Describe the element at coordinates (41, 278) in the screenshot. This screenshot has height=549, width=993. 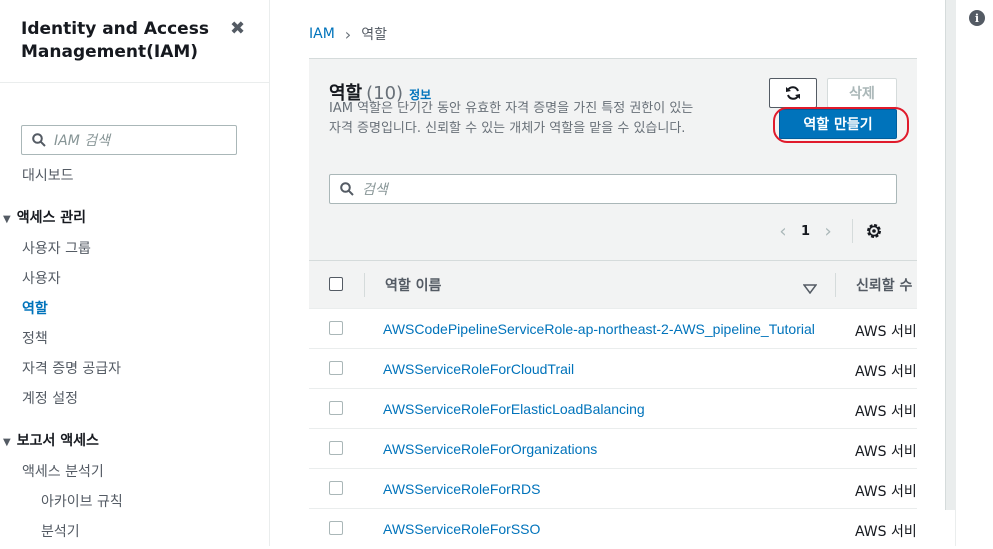
I see `sidebar-item-users: 사용자` at that location.